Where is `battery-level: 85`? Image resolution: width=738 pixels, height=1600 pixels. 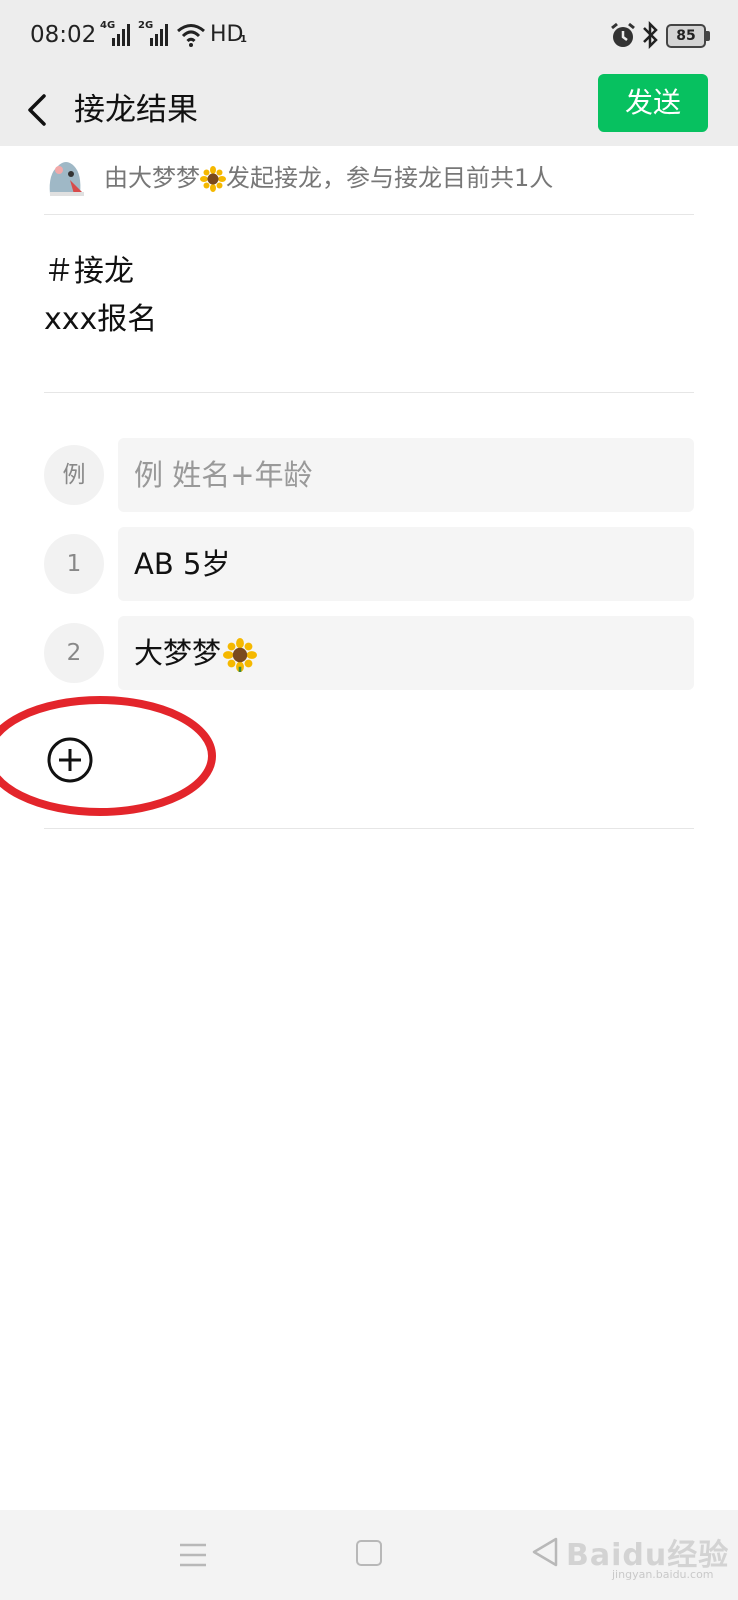 battery-level: 85 is located at coordinates (686, 36).